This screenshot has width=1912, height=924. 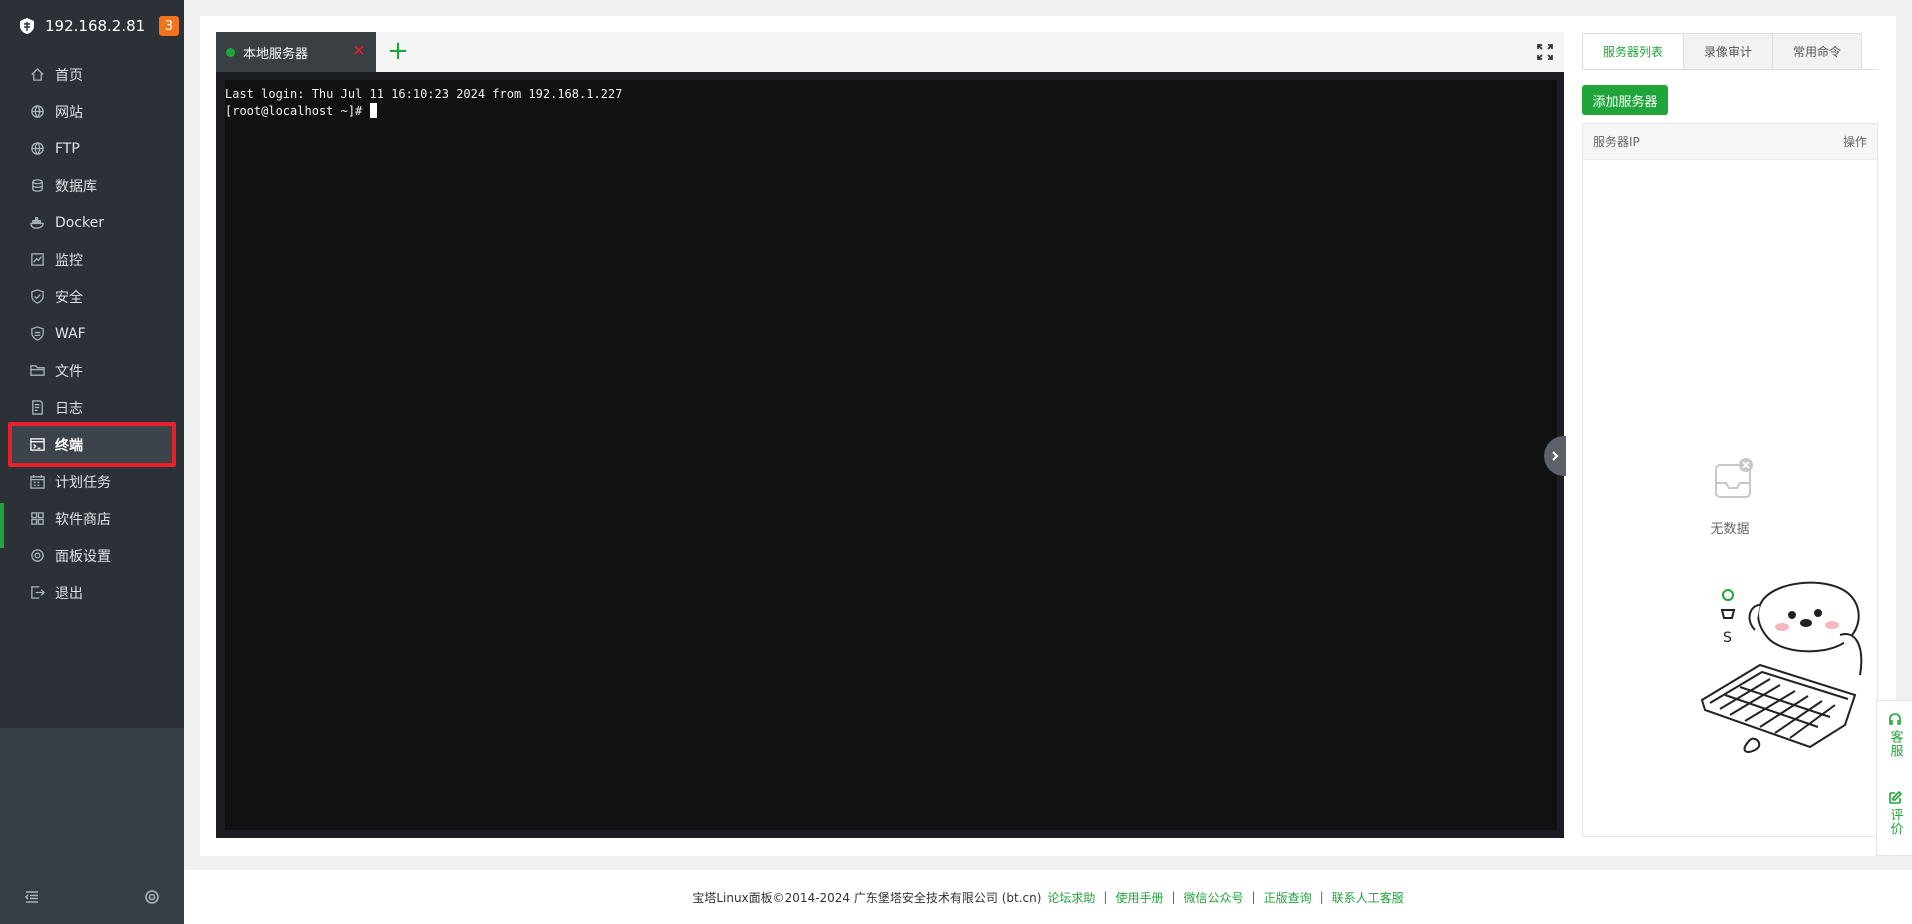 What do you see at coordinates (1894, 778) in the screenshot?
I see `support-float: 客服 评价` at bounding box center [1894, 778].